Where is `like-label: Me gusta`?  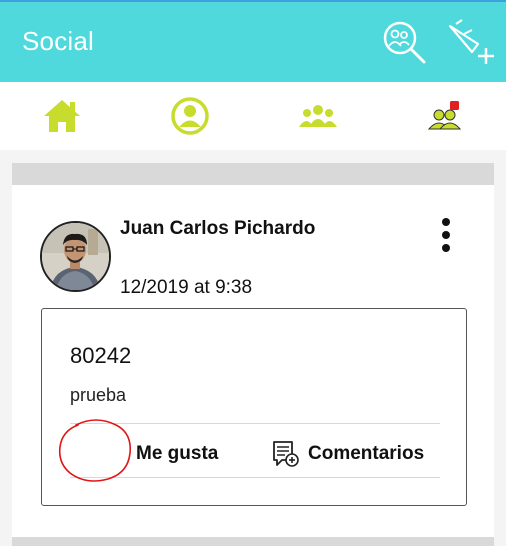
like-label: Me gusta is located at coordinates (177, 453).